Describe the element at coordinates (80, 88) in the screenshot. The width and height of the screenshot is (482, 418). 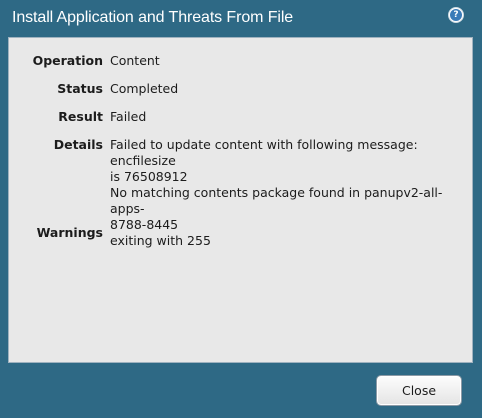
I see `field-label-status: Status` at that location.